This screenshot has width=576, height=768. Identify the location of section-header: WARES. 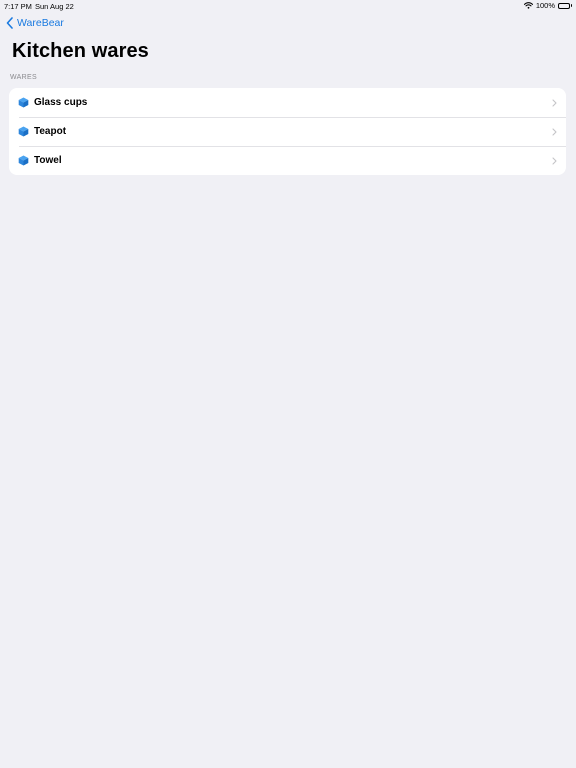
(23, 77).